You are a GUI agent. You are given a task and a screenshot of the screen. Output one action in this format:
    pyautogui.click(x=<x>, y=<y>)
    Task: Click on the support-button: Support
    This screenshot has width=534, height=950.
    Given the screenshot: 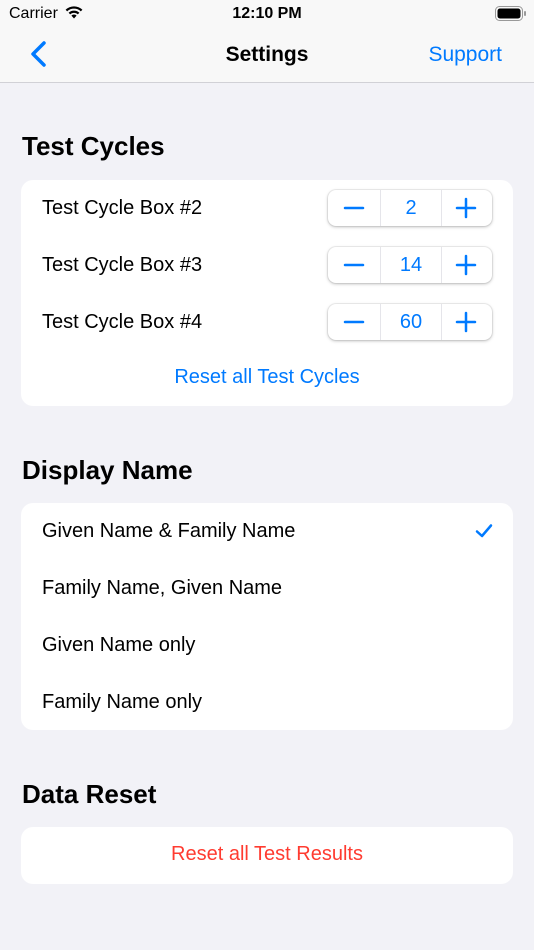 What is the action you would take?
    pyautogui.click(x=465, y=55)
    